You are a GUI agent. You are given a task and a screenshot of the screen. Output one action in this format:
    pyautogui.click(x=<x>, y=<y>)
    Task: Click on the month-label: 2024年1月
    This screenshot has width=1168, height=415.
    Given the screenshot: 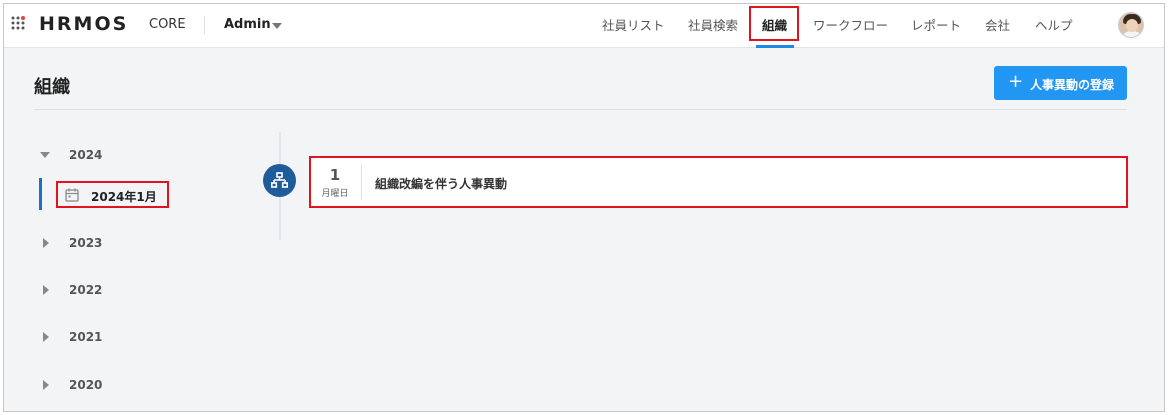 What is the action you would take?
    pyautogui.click(x=124, y=197)
    